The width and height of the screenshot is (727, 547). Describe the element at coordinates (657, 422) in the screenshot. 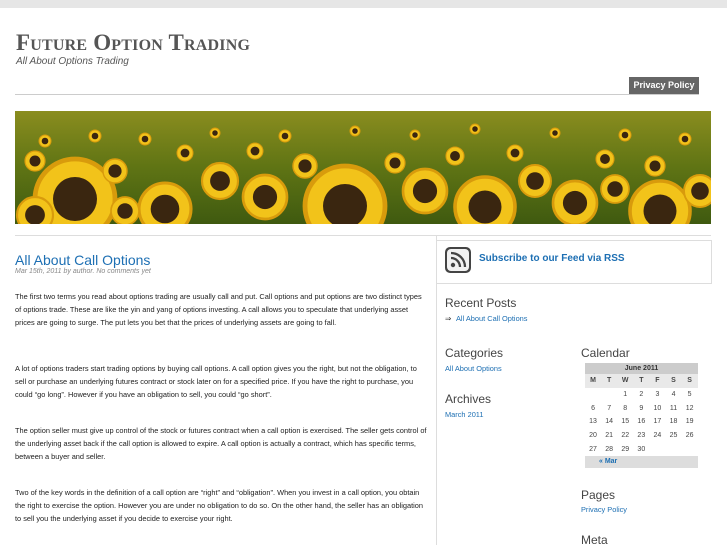

I see `calendar-day: 17` at that location.